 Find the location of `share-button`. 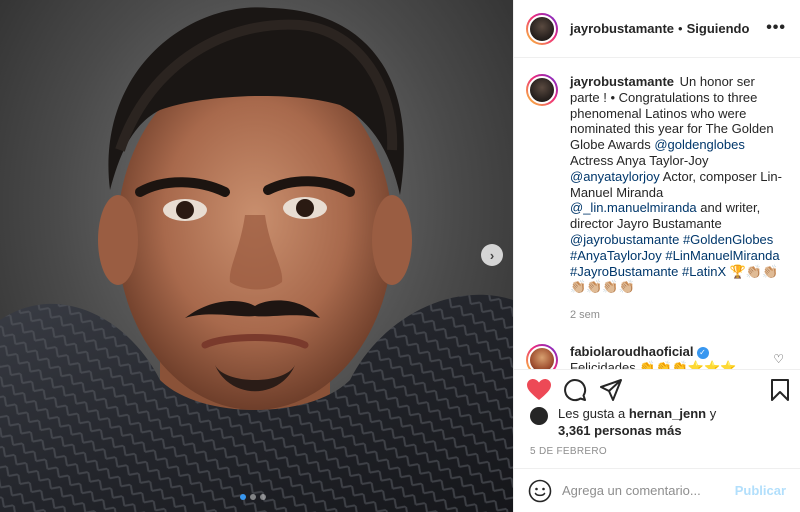

share-button is located at coordinates (611, 390).